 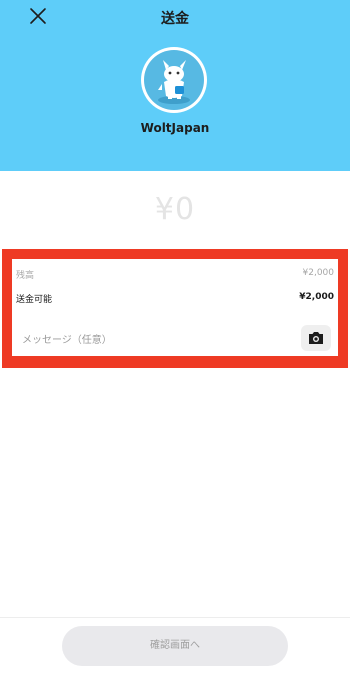 What do you see at coordinates (25, 276) in the screenshot?
I see `balance-label: 残高` at bounding box center [25, 276].